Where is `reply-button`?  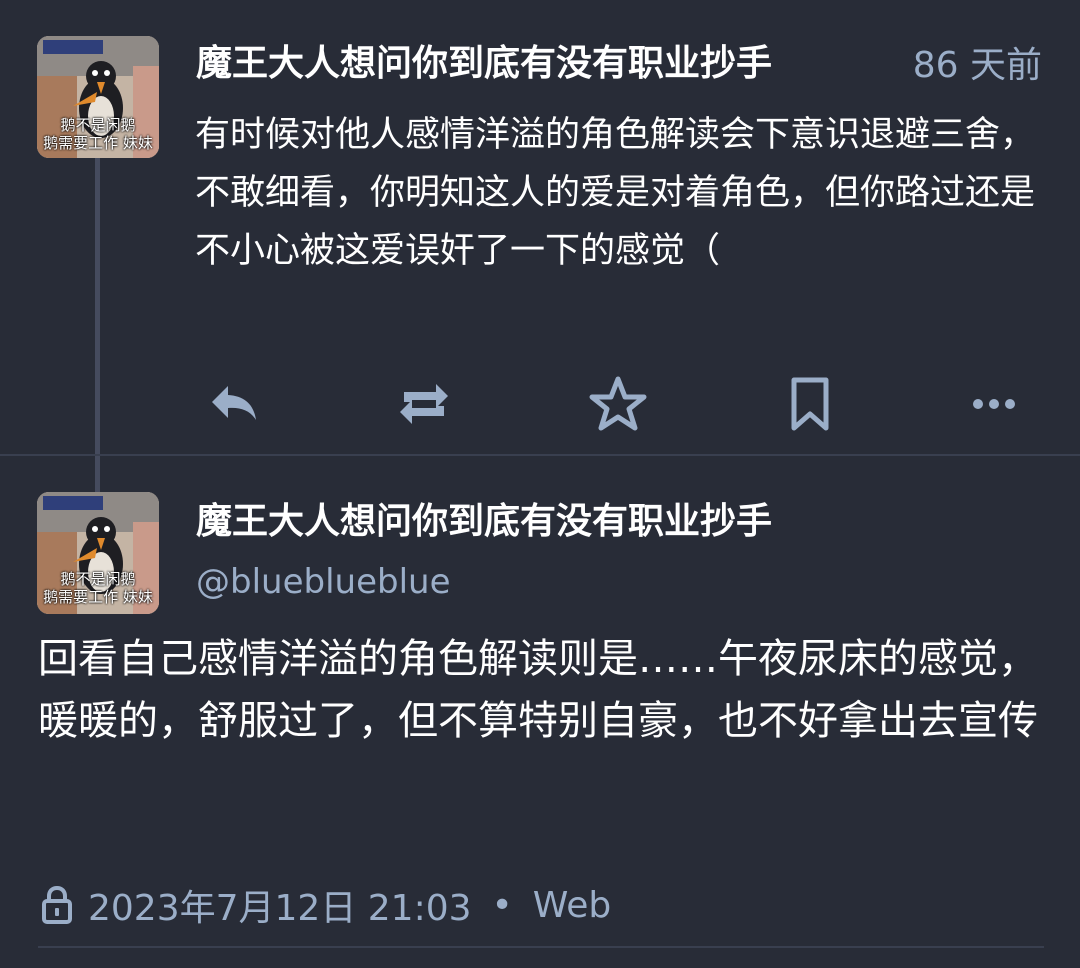 reply-button is located at coordinates (234, 404).